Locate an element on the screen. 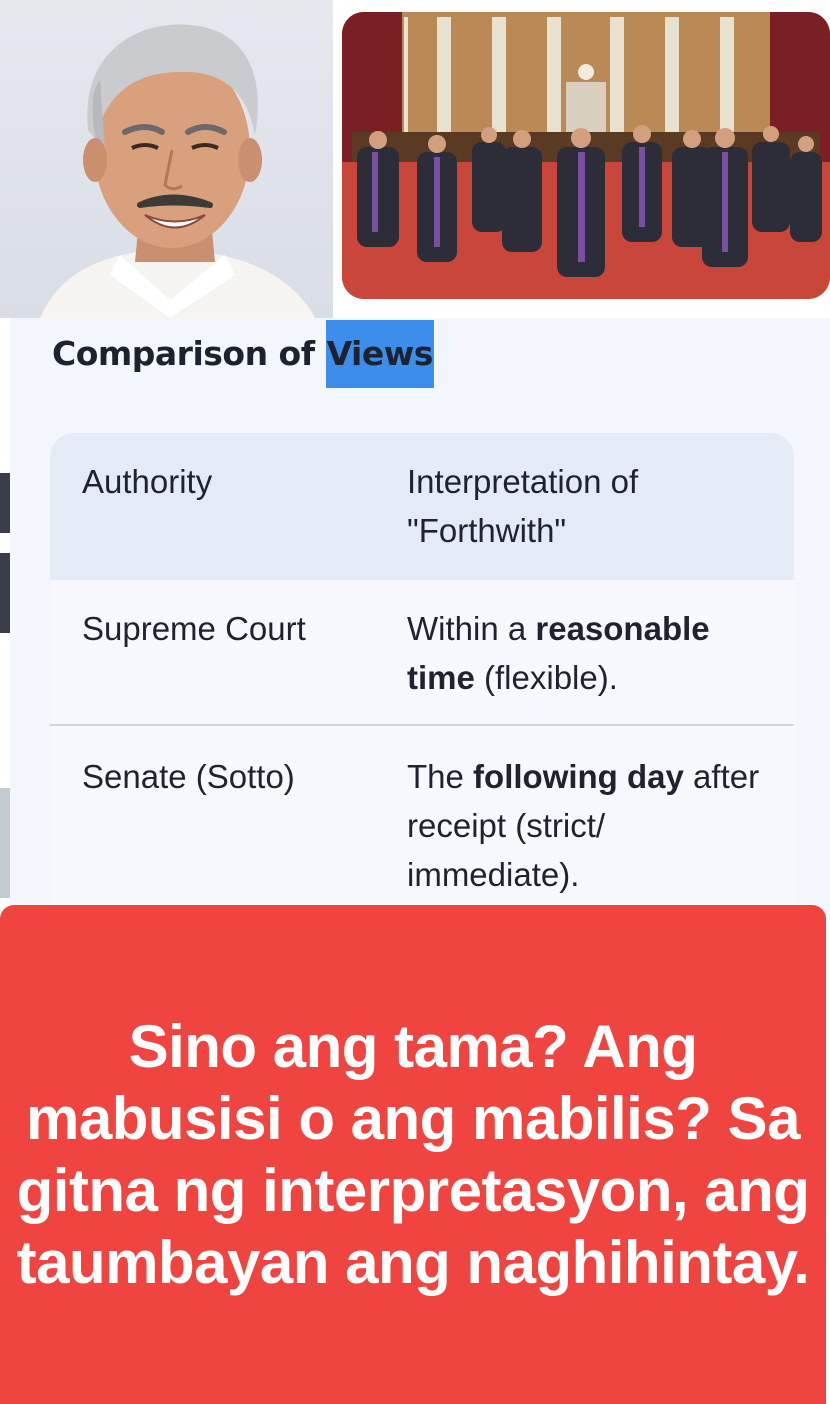 The height and width of the screenshot is (1404, 830). selected-text-highlight: Views is located at coordinates (379, 354).